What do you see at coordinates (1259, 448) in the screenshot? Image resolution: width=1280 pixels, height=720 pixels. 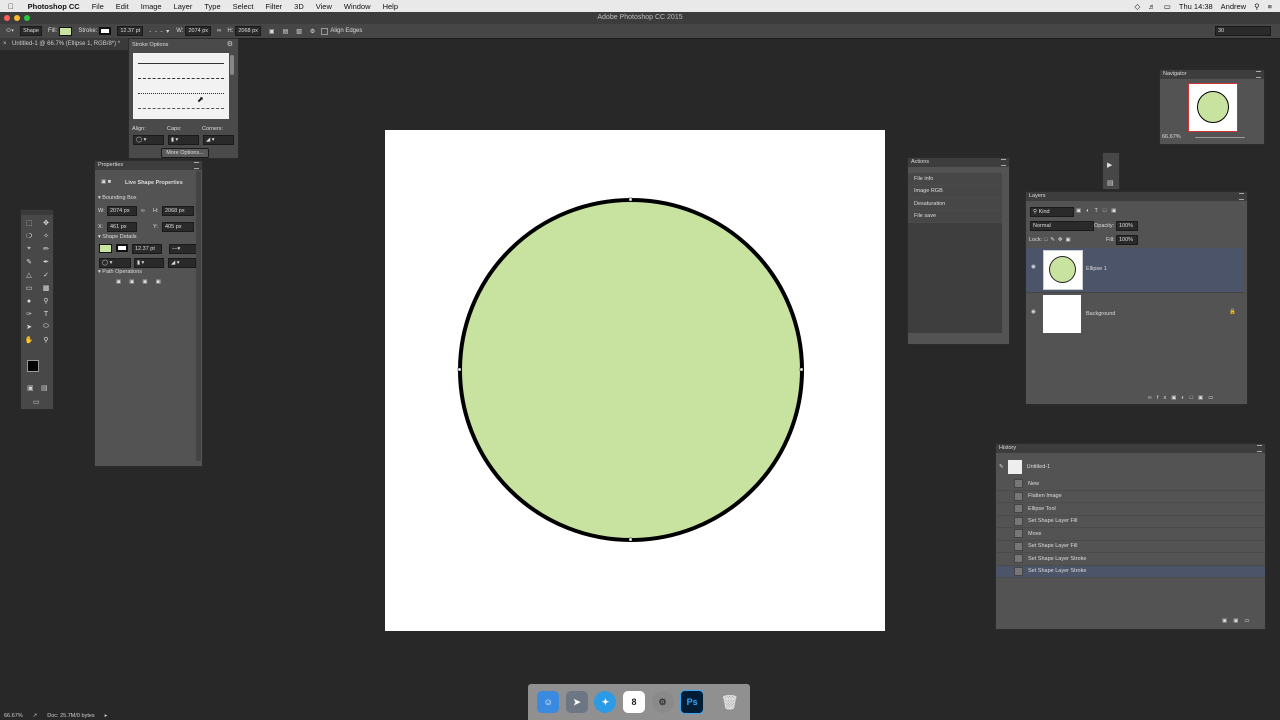 I see `history-menu-icon` at bounding box center [1259, 448].